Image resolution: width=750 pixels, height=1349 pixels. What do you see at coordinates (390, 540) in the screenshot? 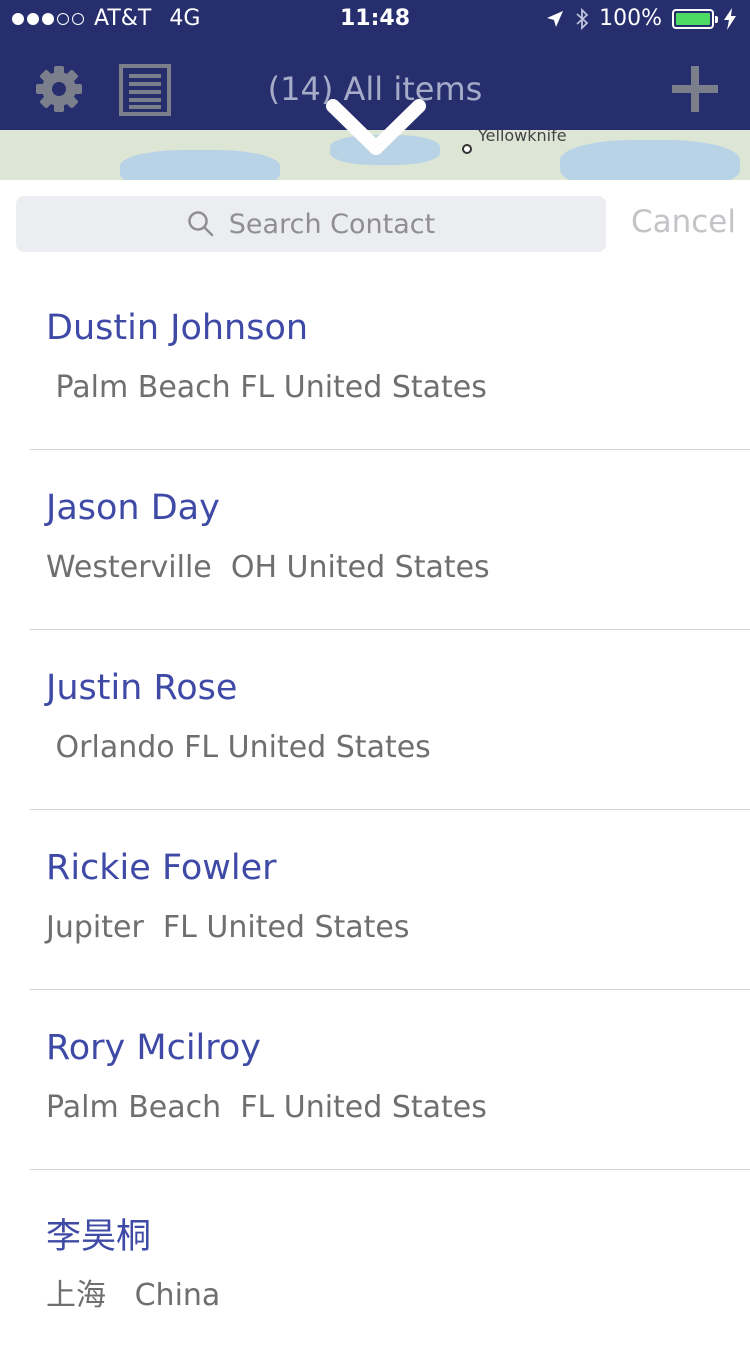
I see `list-item: Jason Day Westerville OH United States` at bounding box center [390, 540].